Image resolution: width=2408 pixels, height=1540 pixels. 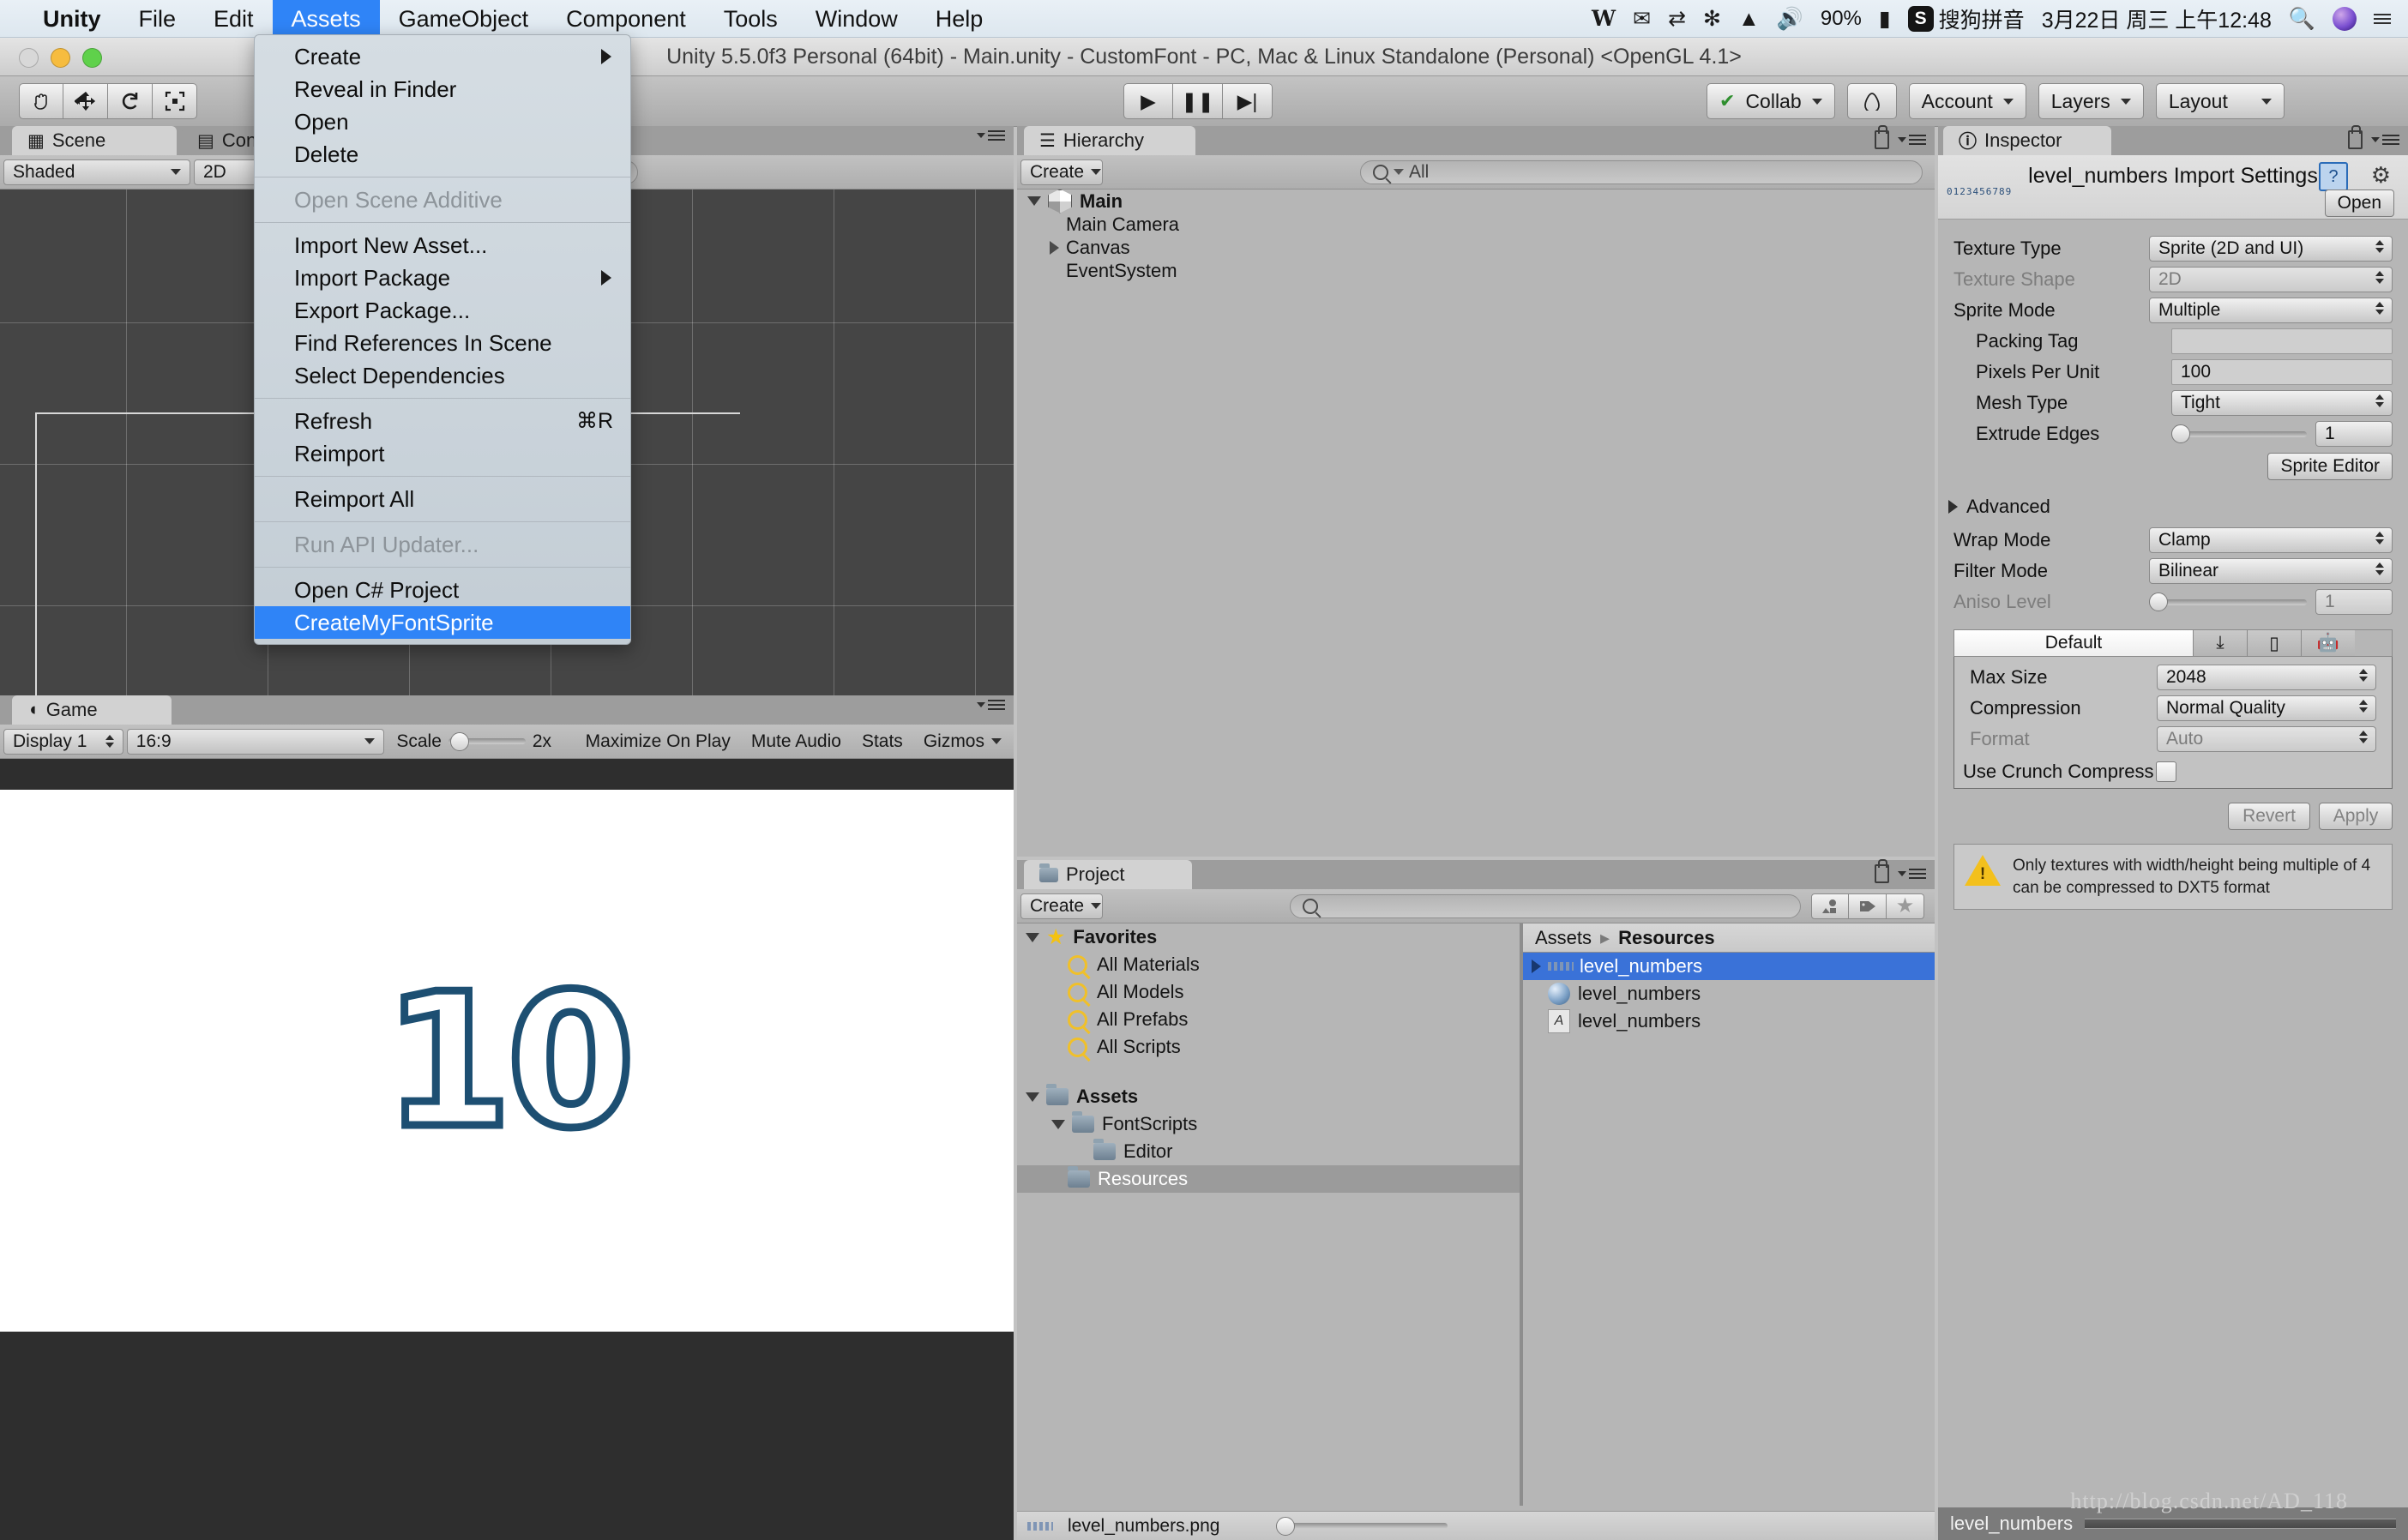 I want to click on word-icon: W, so click(x=1604, y=19).